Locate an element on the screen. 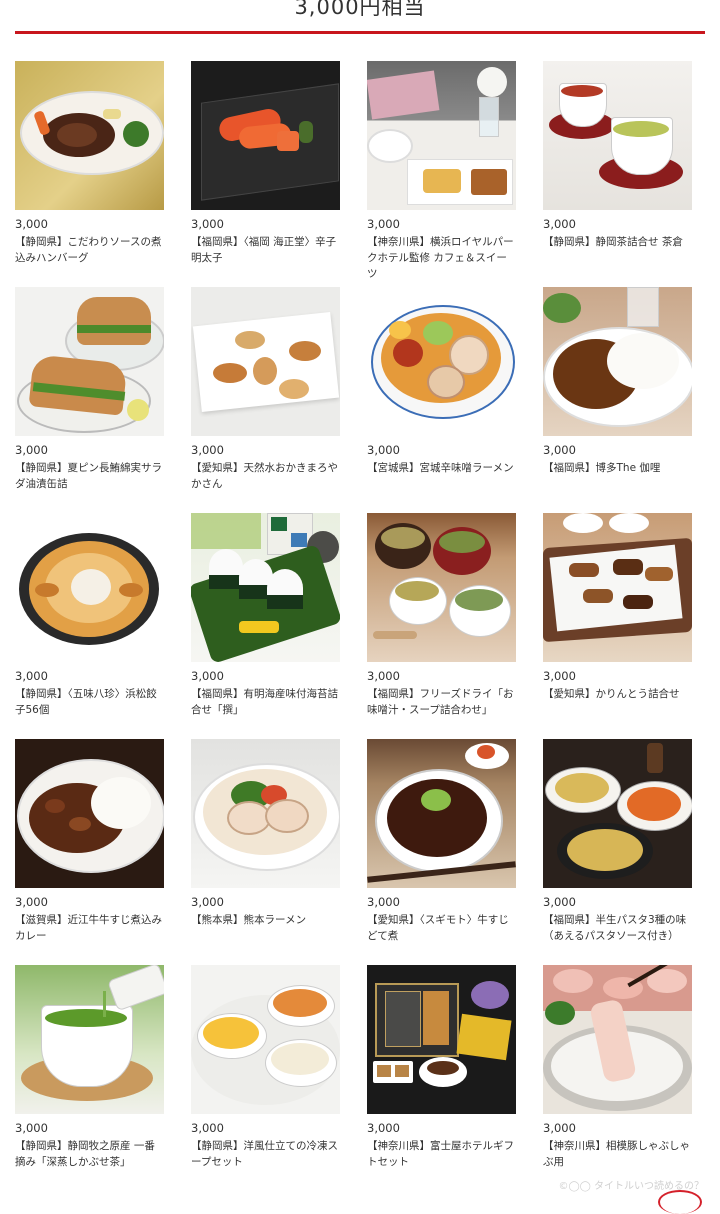 The height and width of the screenshot is (1214, 720). product-image-shabu-shabu is located at coordinates (617, 1039).